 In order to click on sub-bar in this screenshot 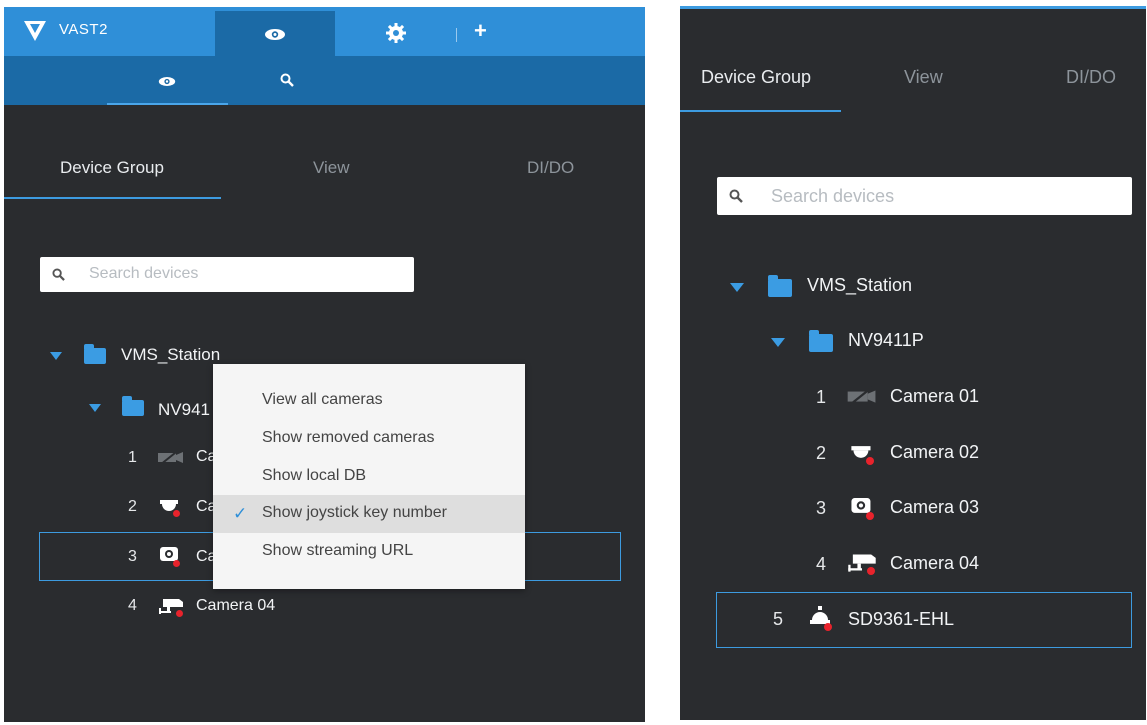, I will do `click(324, 80)`.